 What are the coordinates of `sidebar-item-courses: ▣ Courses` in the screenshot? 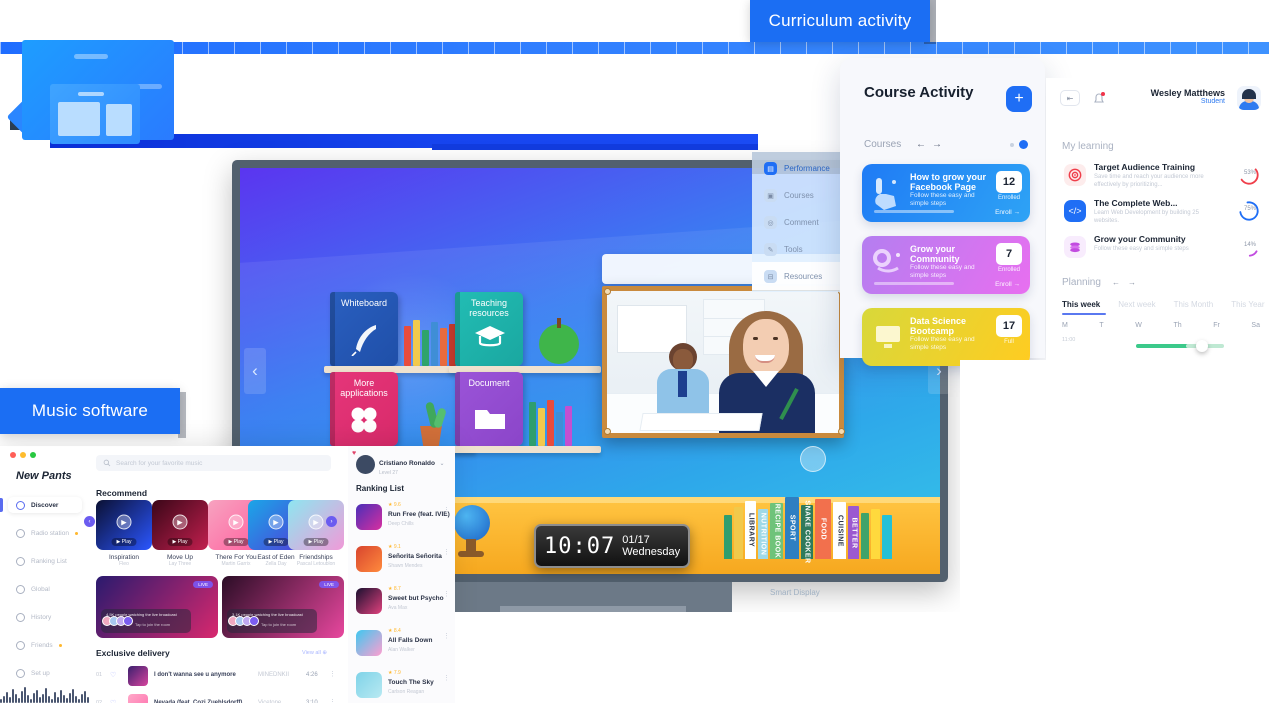 It's located at (789, 195).